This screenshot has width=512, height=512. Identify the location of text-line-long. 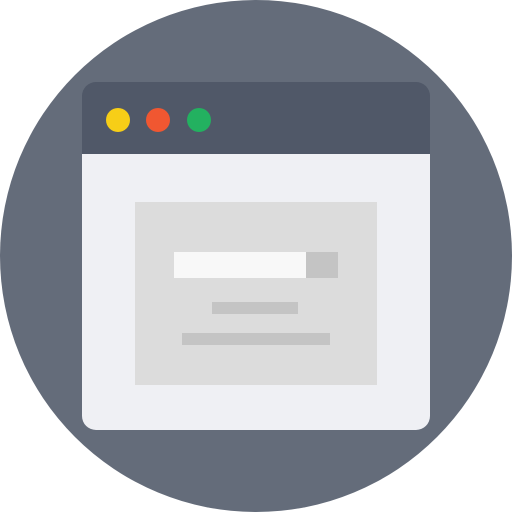
(256, 339).